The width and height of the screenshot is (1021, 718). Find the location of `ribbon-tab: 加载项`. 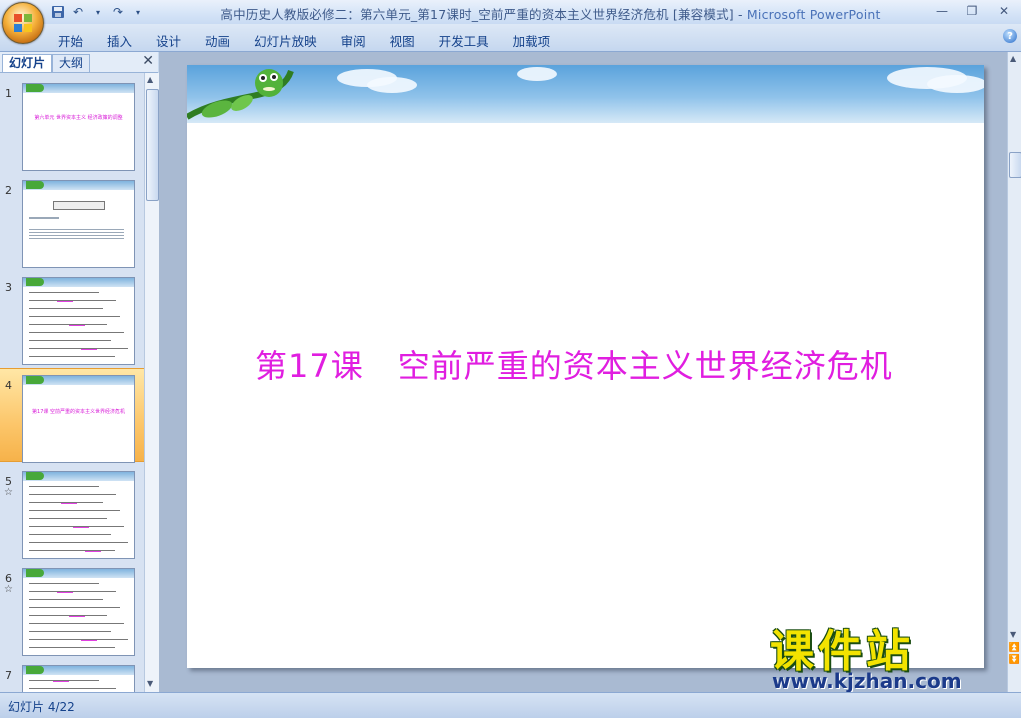

ribbon-tab: 加载项 is located at coordinates (532, 40).